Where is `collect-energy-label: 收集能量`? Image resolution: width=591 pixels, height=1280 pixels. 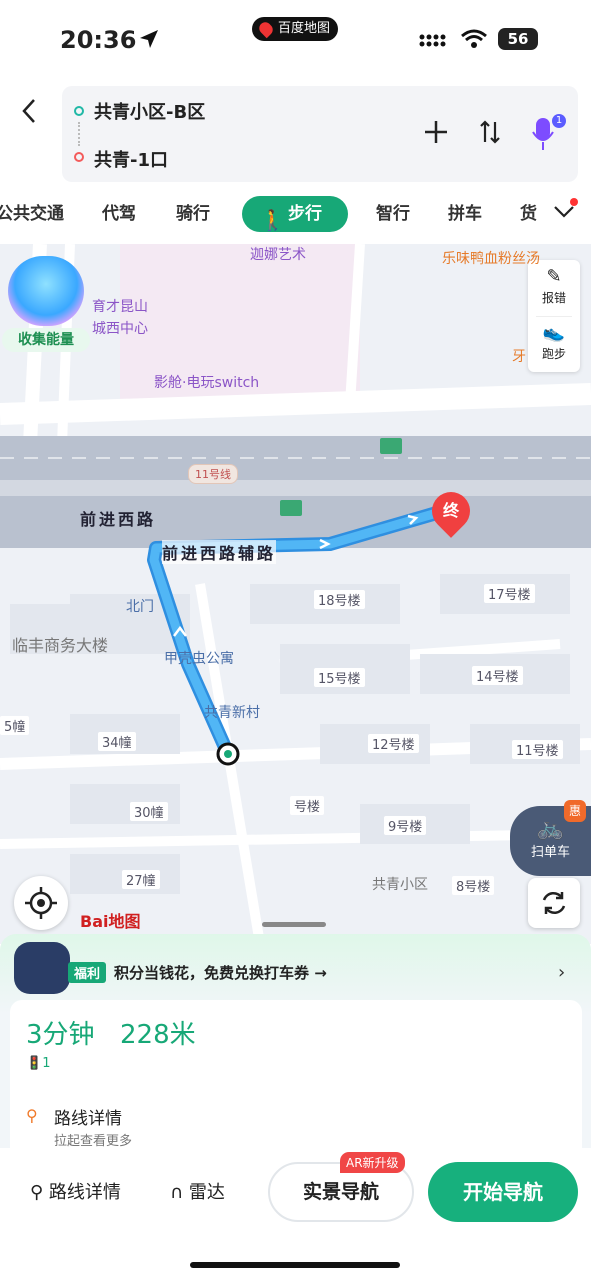
collect-energy-label: 收集能量 is located at coordinates (46, 340).